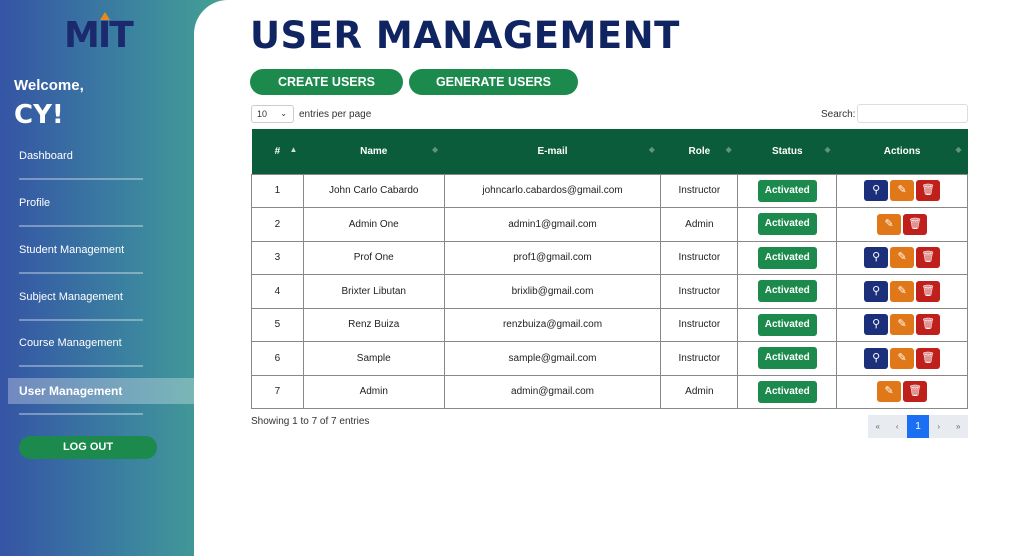 The width and height of the screenshot is (1024, 556). What do you see at coordinates (326, 92) in the screenshot?
I see `create-users-record-button: CREATE USERS RECORD` at bounding box center [326, 92].